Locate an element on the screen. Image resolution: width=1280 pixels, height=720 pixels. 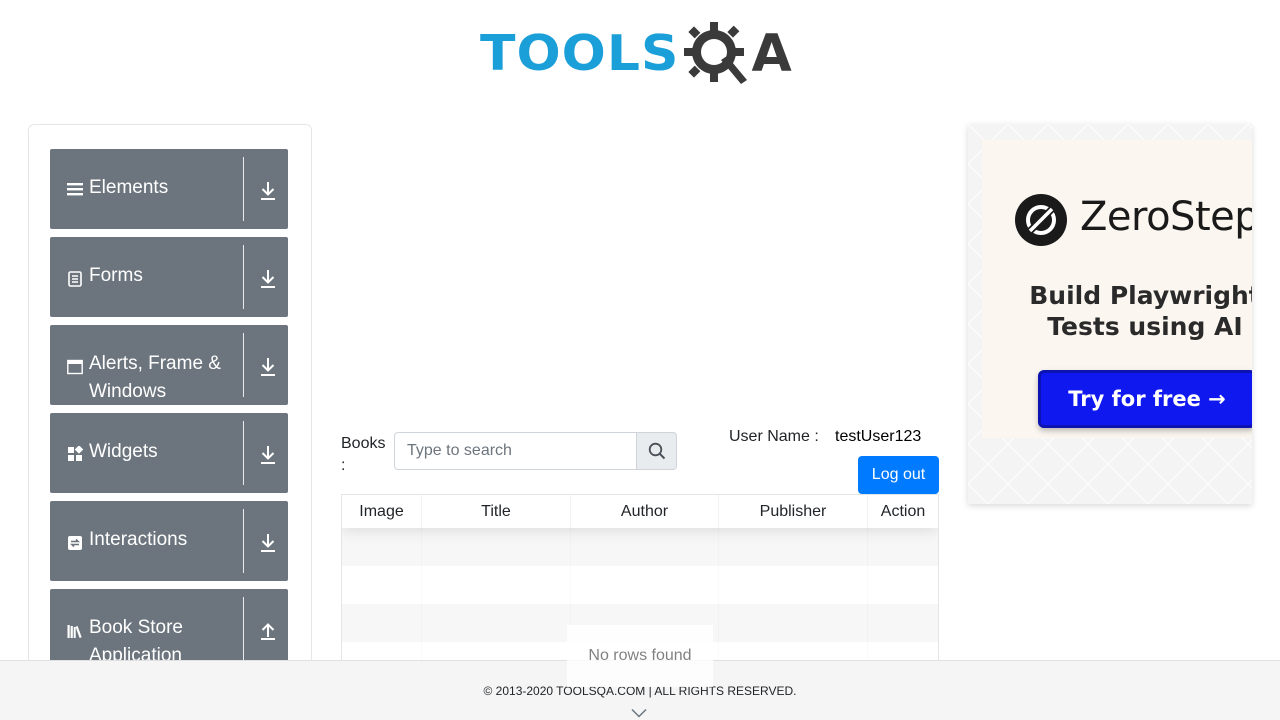
upload-arrow-icon is located at coordinates (268, 631).